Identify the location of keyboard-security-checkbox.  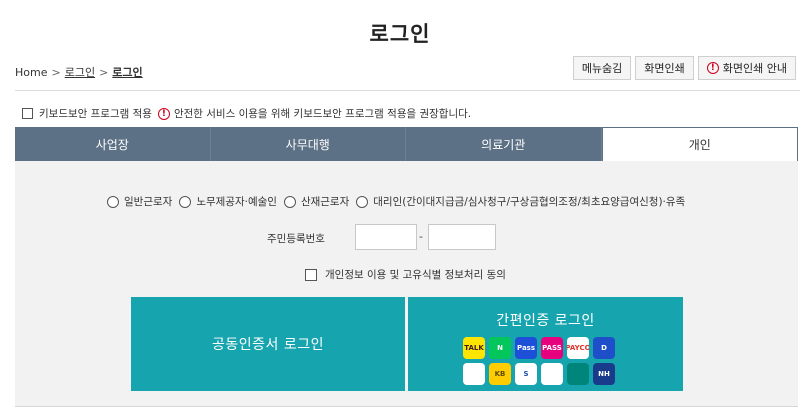
(27, 113).